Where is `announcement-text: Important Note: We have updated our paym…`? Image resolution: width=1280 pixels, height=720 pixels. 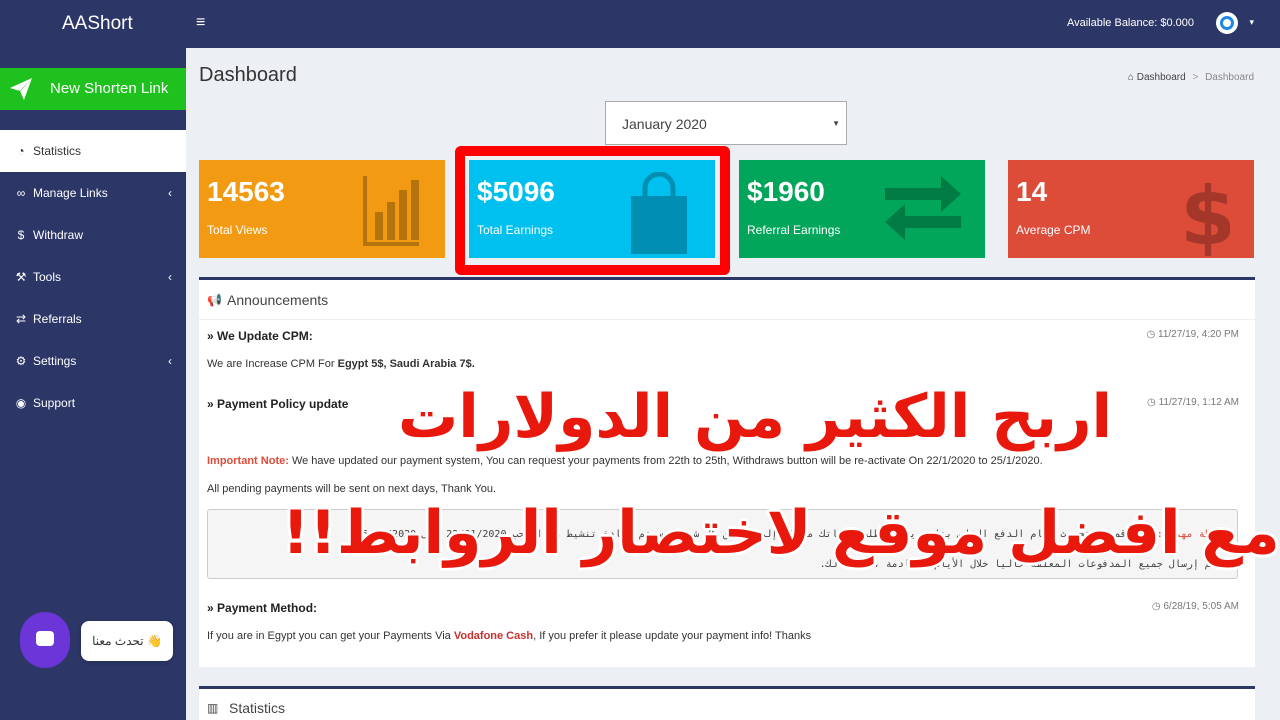
announcement-text: Important Note: We have updated our paym… is located at coordinates (625, 461).